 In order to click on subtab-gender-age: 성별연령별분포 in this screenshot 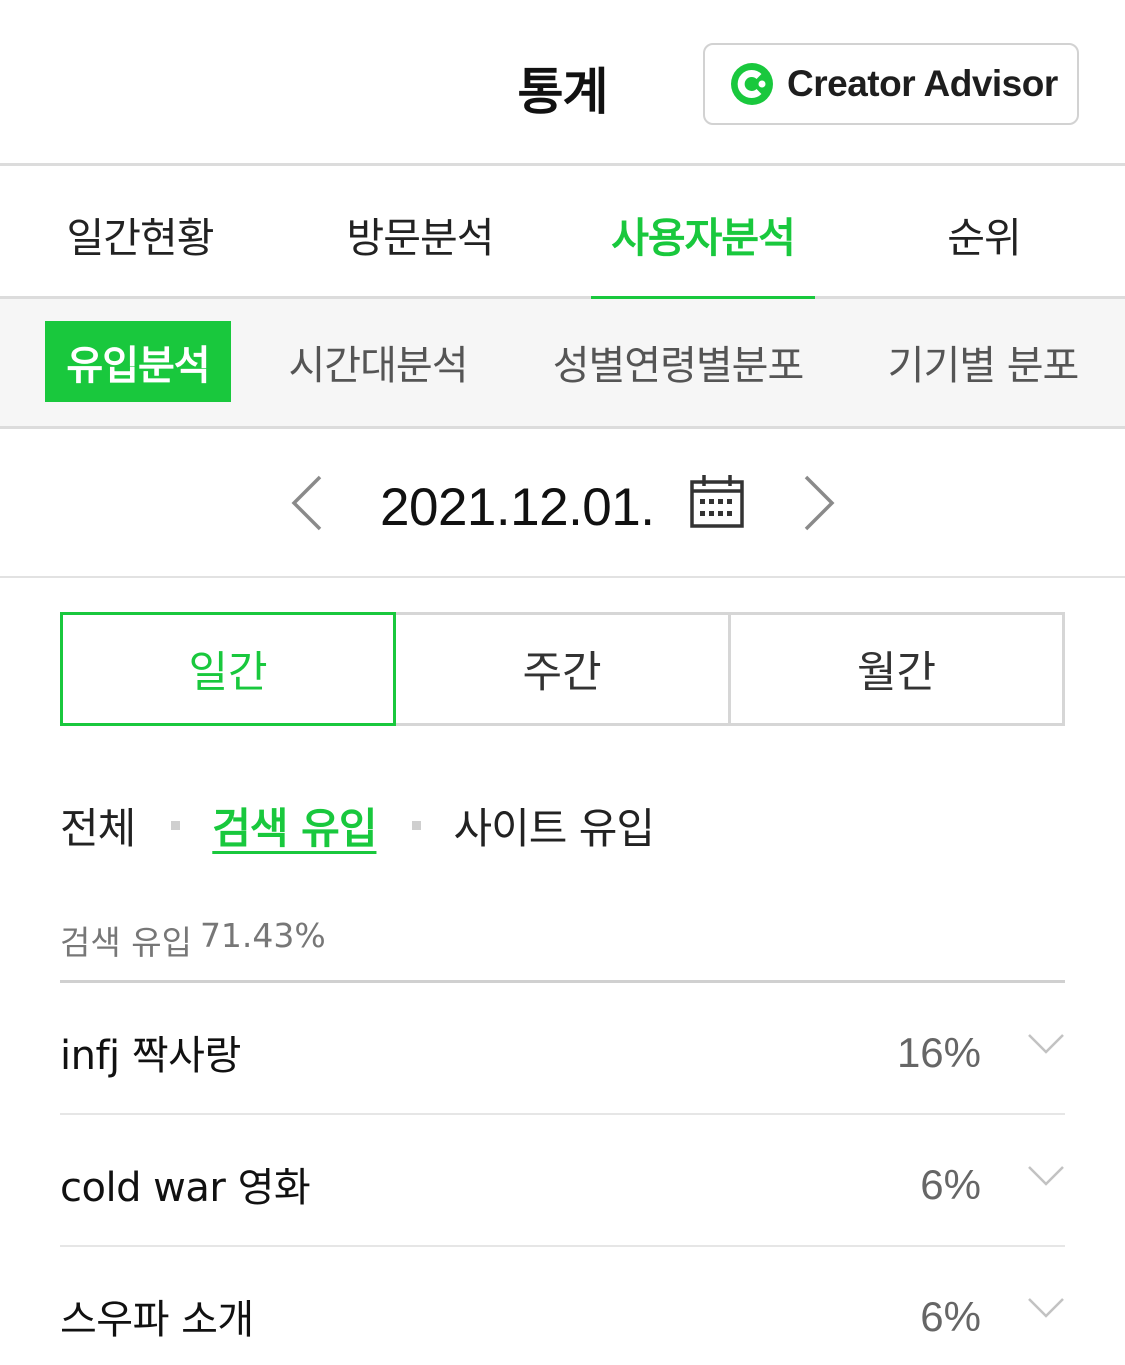, I will do `click(678, 361)`.